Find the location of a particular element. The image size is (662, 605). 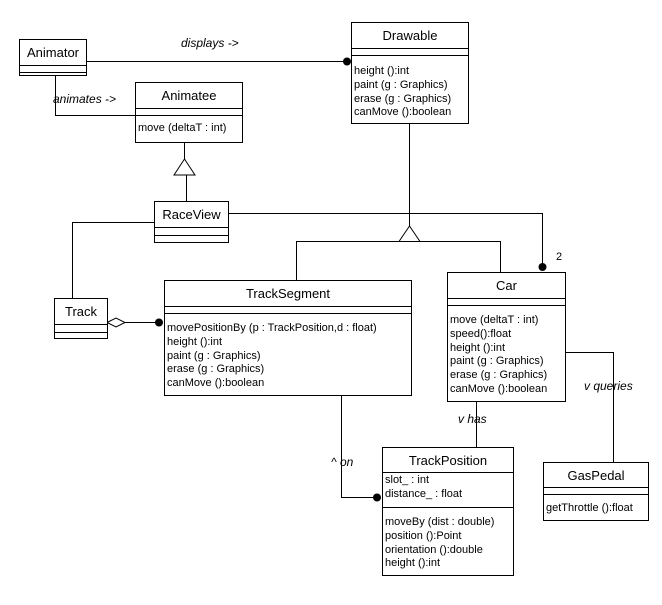

class-name: Animatee is located at coordinates (189, 96).